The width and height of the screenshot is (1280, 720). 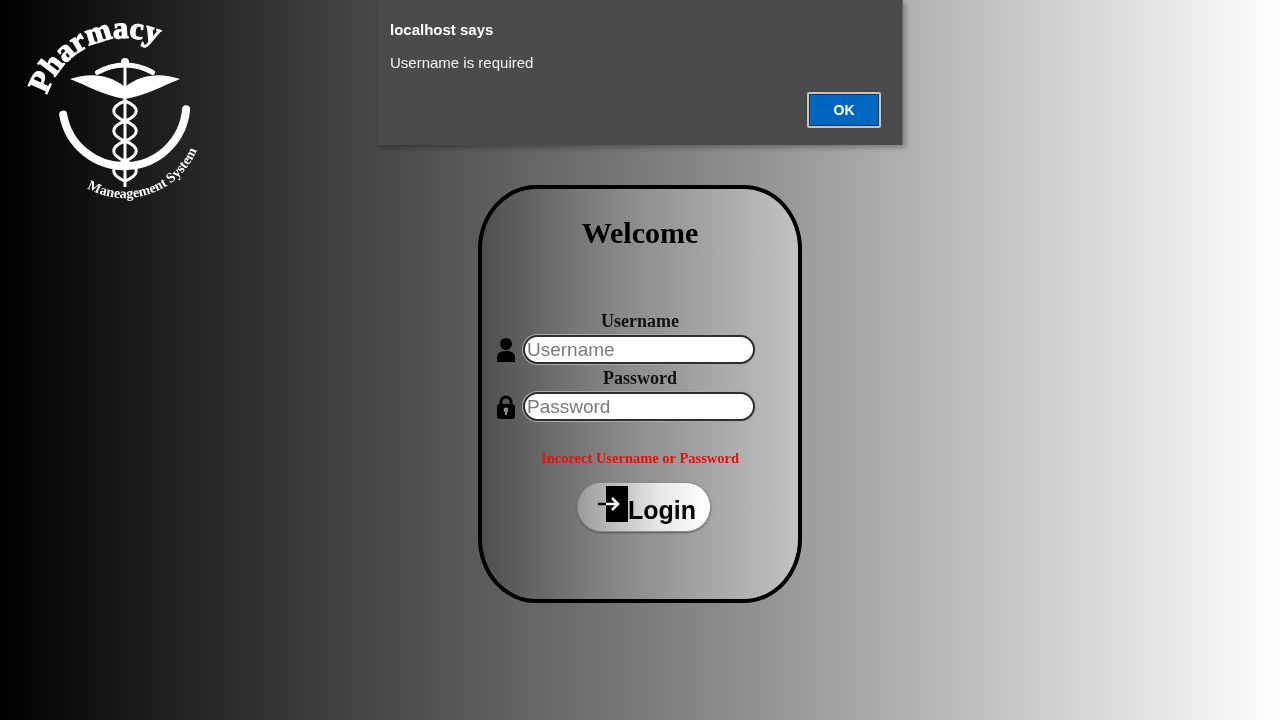 What do you see at coordinates (613, 504) in the screenshot?
I see `door-arrow-icon` at bounding box center [613, 504].